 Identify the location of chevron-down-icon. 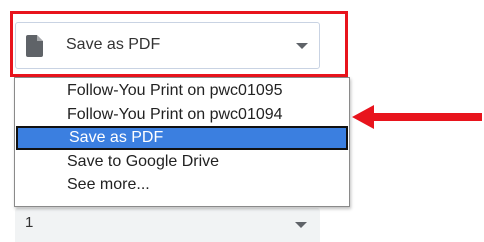
(301, 225).